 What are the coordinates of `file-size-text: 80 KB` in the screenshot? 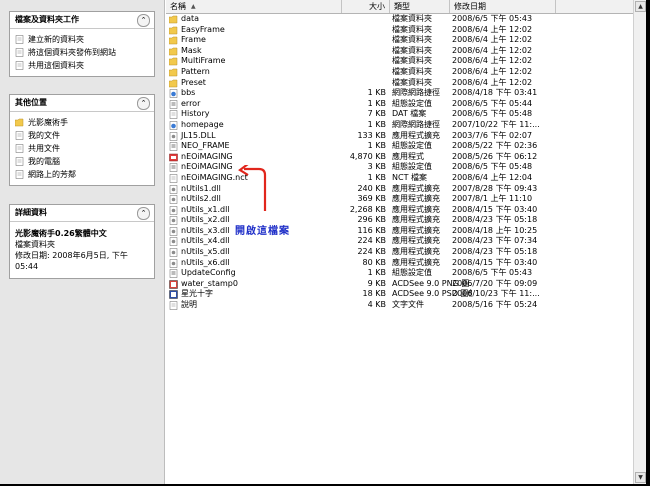 It's located at (374, 262).